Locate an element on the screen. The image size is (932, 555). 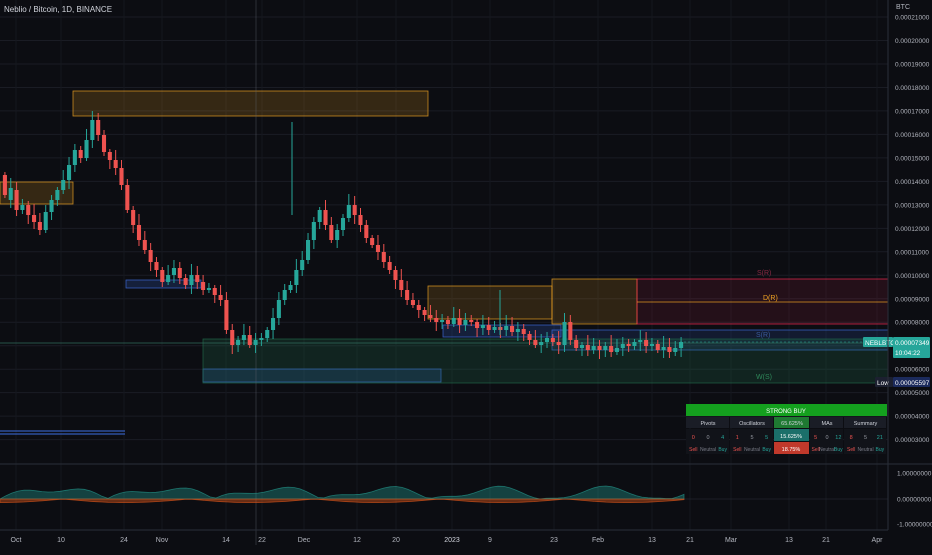
y-tick-label: 0.00006000 is located at coordinates (912, 370).